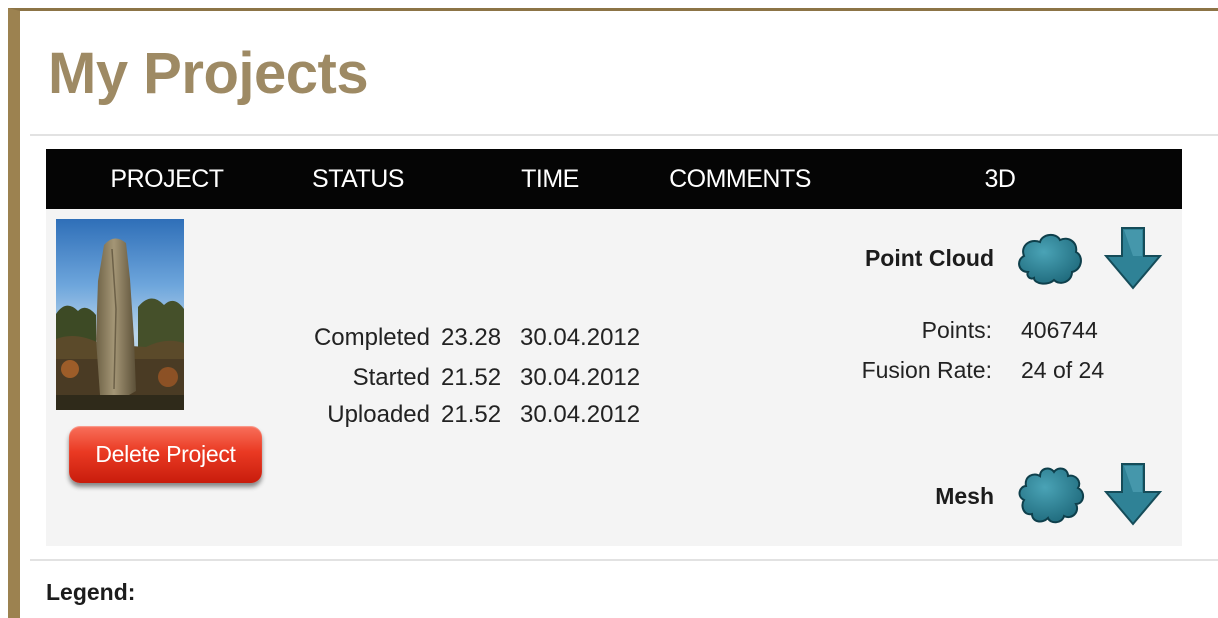  What do you see at coordinates (120, 314) in the screenshot?
I see `project-thumbnail` at bounding box center [120, 314].